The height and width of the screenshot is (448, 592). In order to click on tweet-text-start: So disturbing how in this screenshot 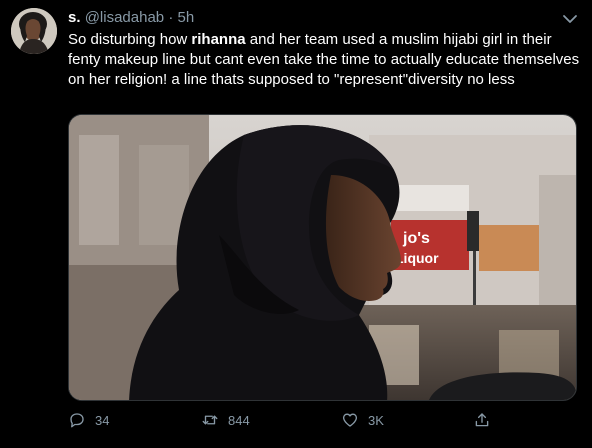, I will do `click(130, 39)`.